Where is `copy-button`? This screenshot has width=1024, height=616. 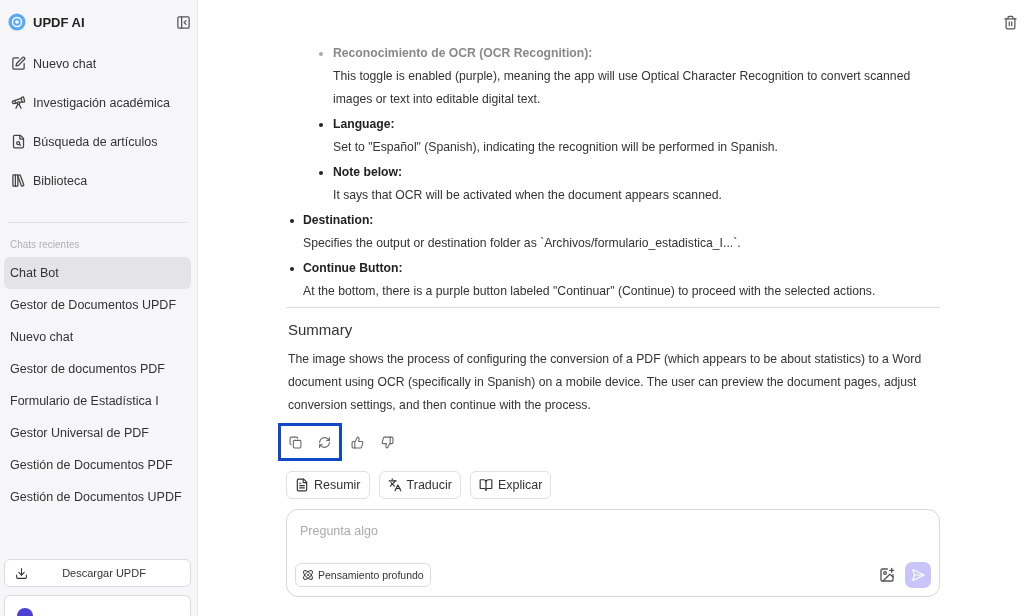 copy-button is located at coordinates (294, 442).